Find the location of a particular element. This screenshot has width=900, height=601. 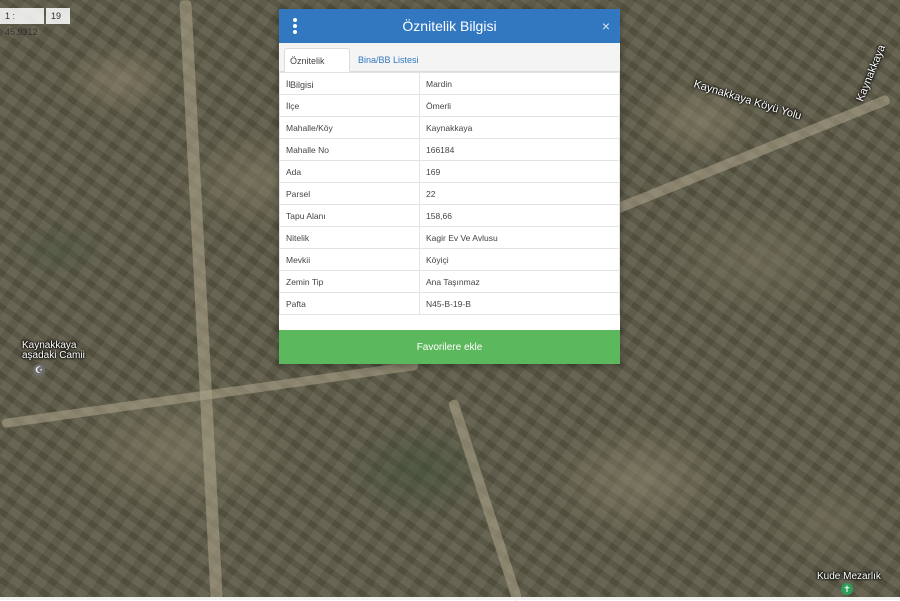

attribute-value: Kagir Ev Ve Avlusu is located at coordinates (519, 237).